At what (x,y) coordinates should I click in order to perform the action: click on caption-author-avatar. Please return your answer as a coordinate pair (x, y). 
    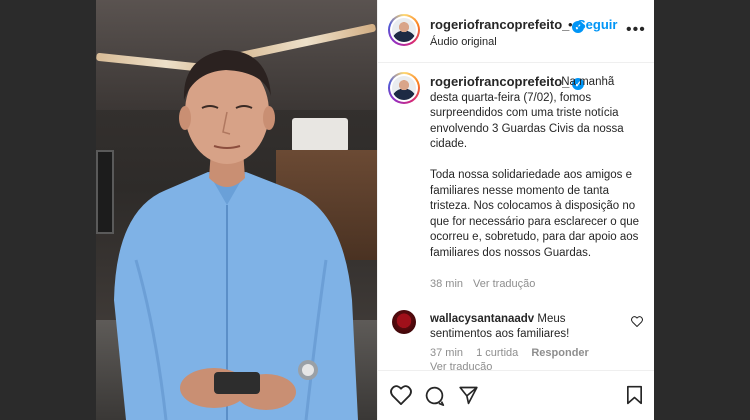
    Looking at the image, I should click on (404, 88).